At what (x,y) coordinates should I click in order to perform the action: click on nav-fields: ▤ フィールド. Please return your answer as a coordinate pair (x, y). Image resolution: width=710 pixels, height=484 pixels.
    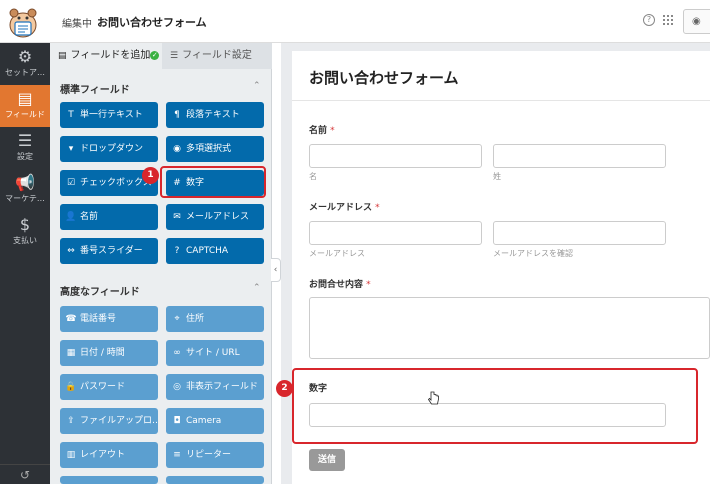
    Looking at the image, I should click on (25, 106).